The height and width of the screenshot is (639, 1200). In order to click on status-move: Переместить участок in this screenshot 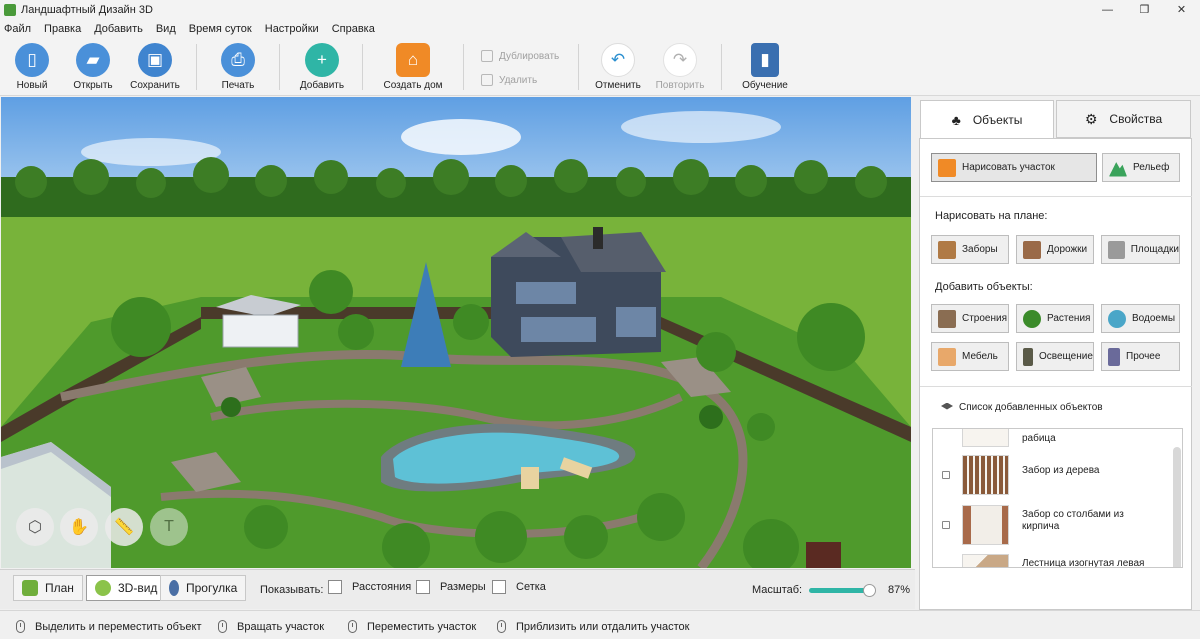, I will do `click(422, 626)`.